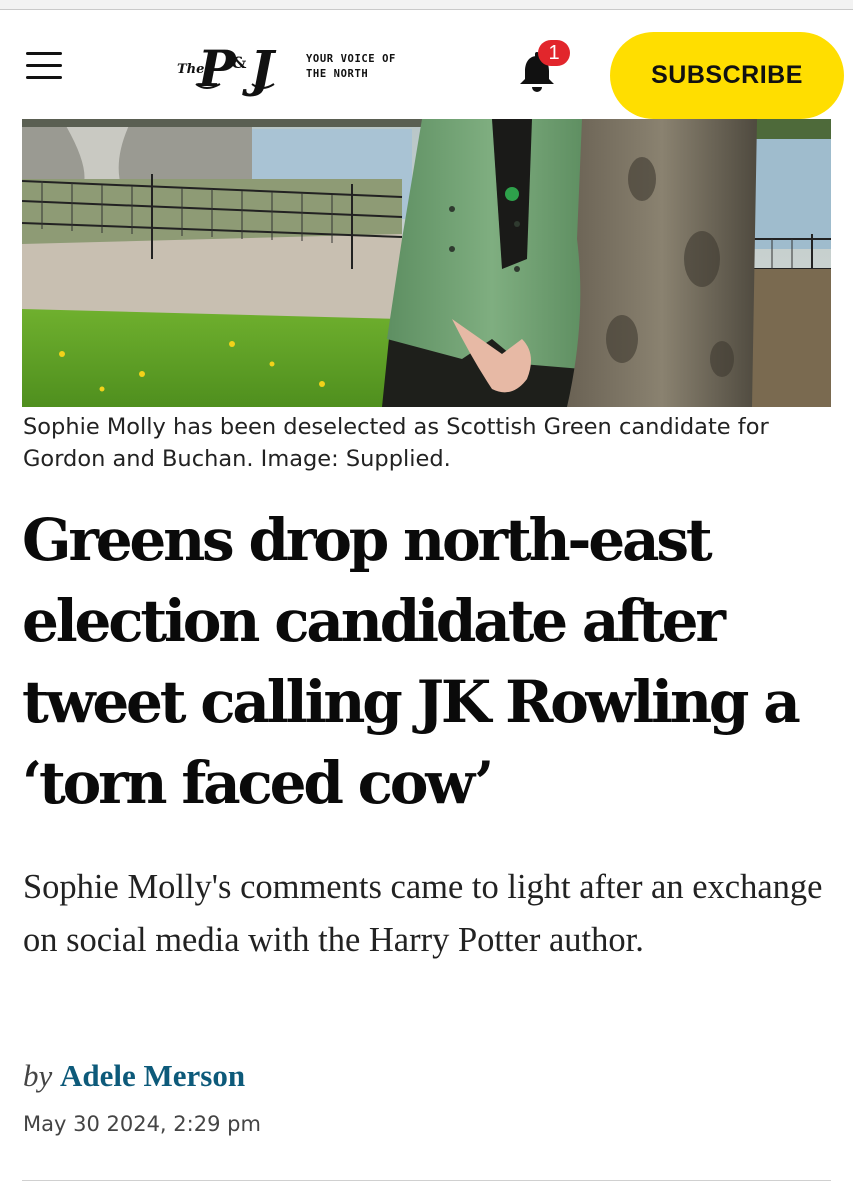 The height and width of the screenshot is (1200, 853). What do you see at coordinates (38, 1075) in the screenshot?
I see `byline-prefix: by` at bounding box center [38, 1075].